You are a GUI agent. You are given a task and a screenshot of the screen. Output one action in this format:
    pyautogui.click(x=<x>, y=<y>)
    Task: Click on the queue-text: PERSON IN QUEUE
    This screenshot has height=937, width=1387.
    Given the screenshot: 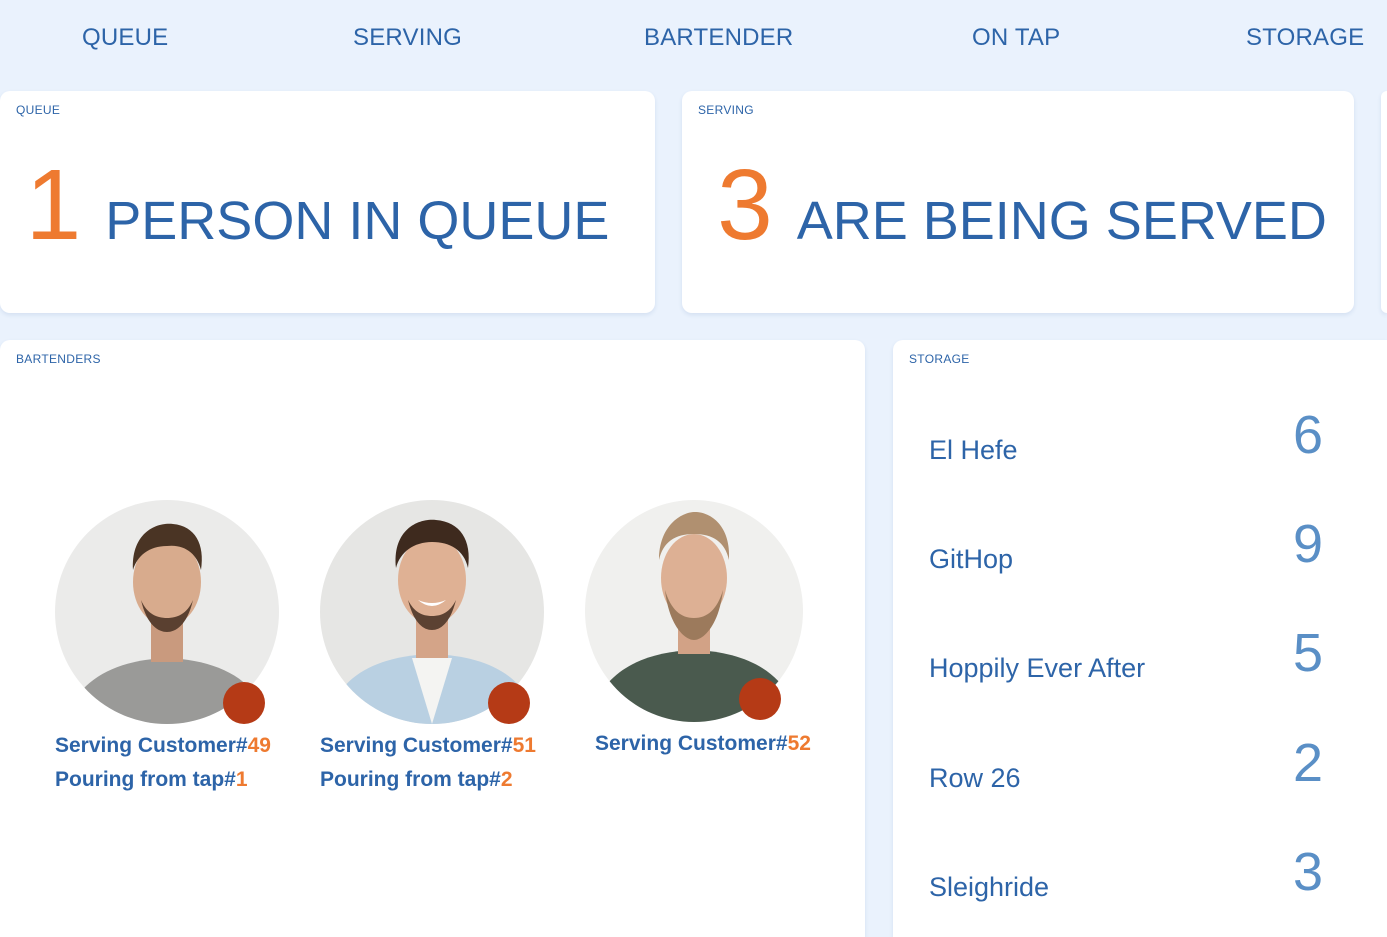 What is the action you would take?
    pyautogui.click(x=357, y=221)
    